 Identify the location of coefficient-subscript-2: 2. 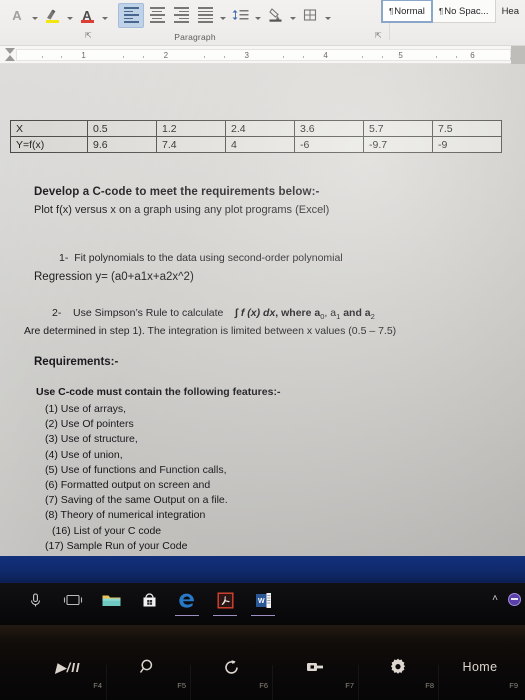
(372, 317).